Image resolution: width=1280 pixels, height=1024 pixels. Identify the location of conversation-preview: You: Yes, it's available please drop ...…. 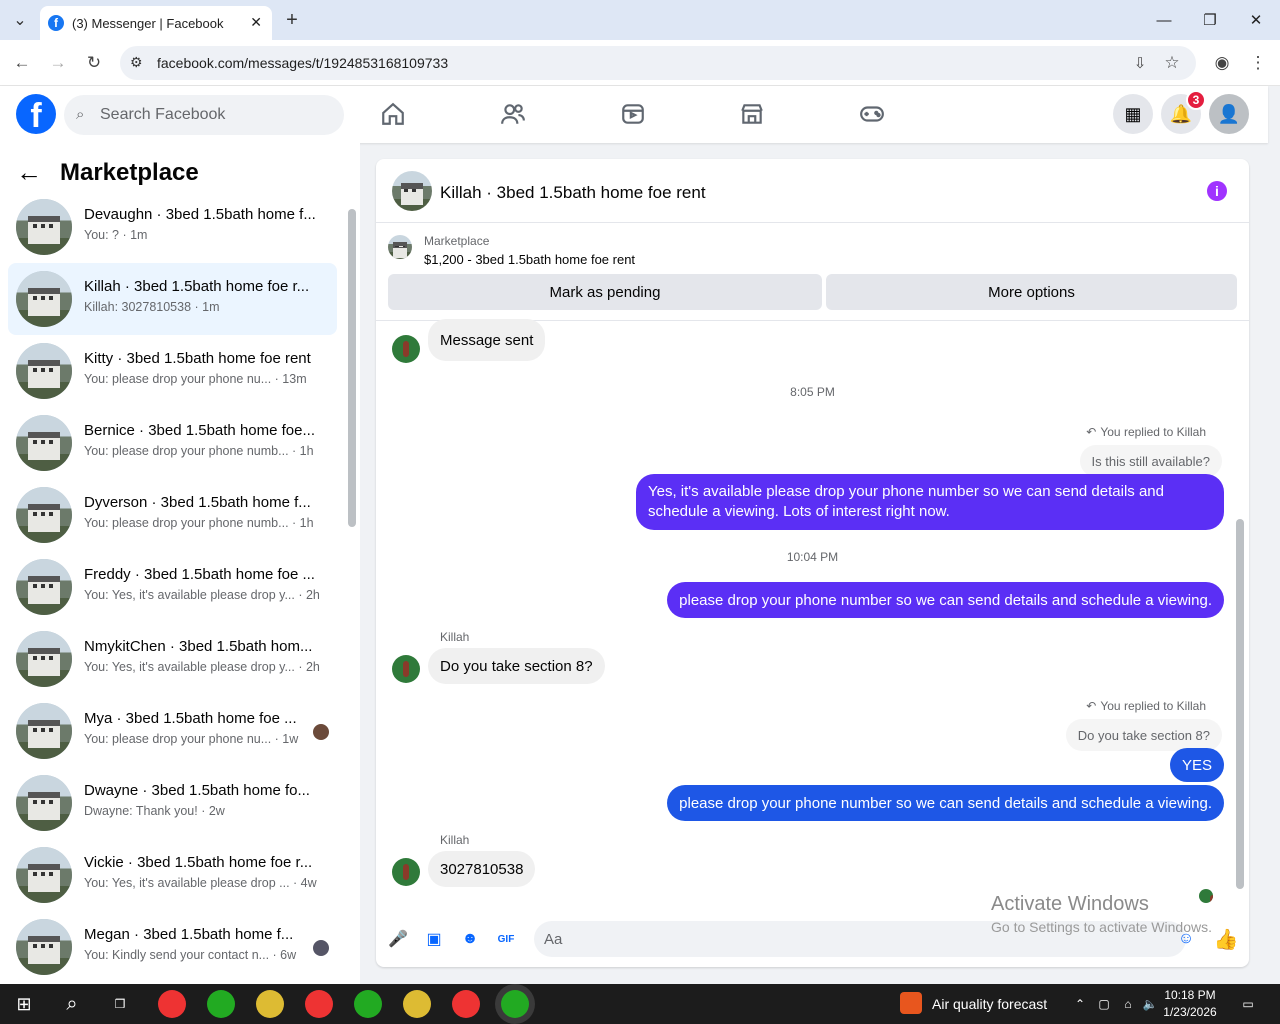
(200, 883).